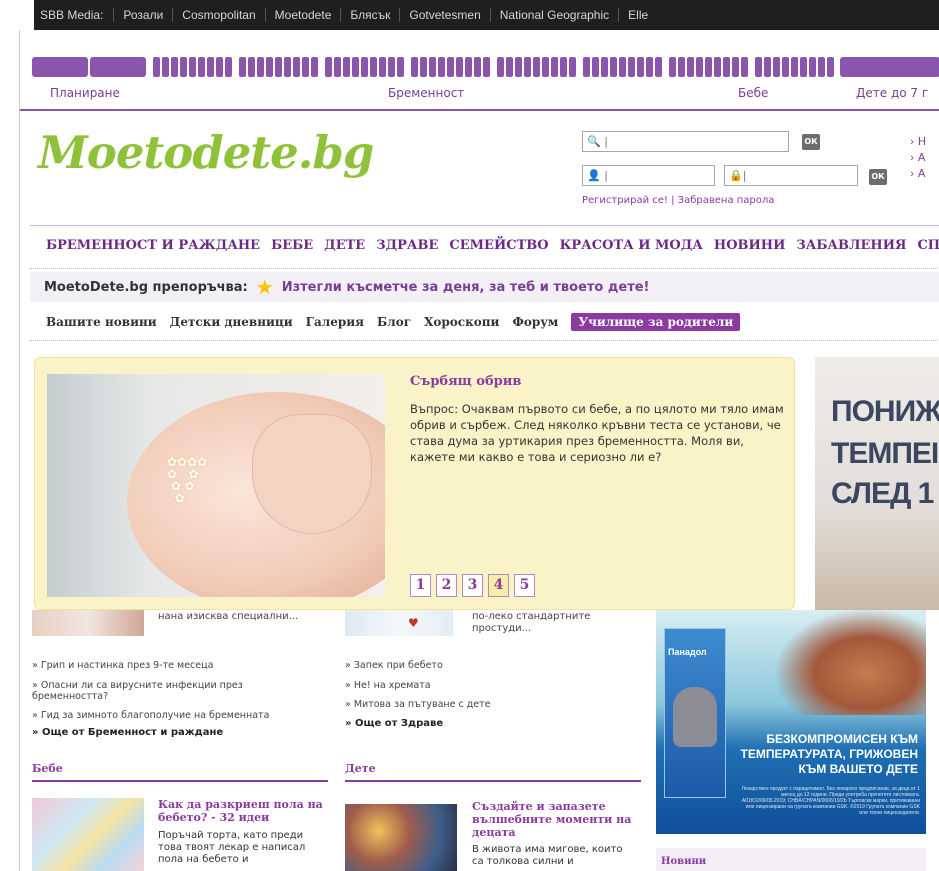 Image resolution: width=939 pixels, height=871 pixels. I want to click on nav-health: ЗДРАВЕ, so click(407, 245).